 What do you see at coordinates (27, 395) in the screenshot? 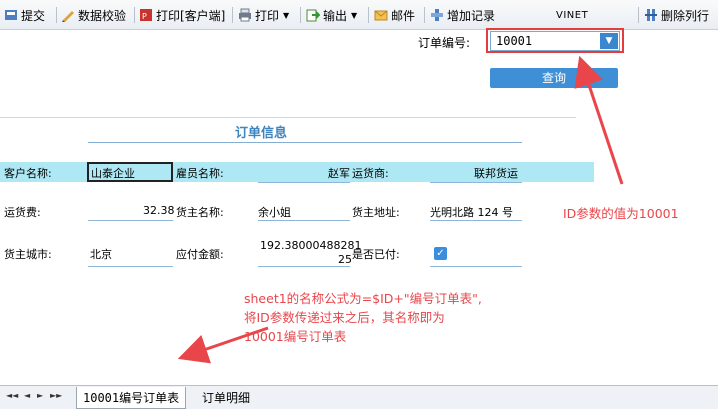
I see `prev-sheet-icon: ◄` at bounding box center [27, 395].